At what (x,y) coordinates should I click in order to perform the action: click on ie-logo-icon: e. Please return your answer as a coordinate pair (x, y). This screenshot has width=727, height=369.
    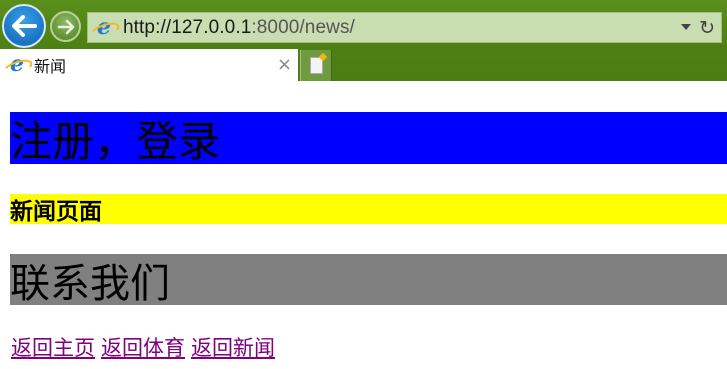
    Looking at the image, I should click on (104, 27).